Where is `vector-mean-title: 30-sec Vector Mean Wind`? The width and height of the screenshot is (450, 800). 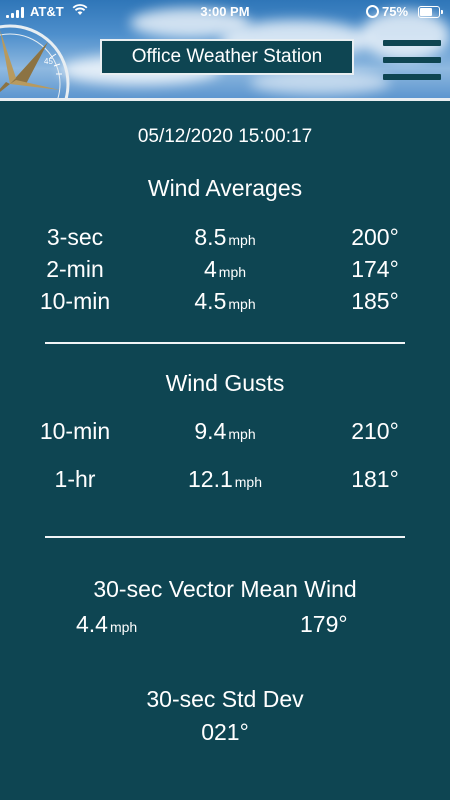 vector-mean-title: 30-sec Vector Mean Wind is located at coordinates (225, 589).